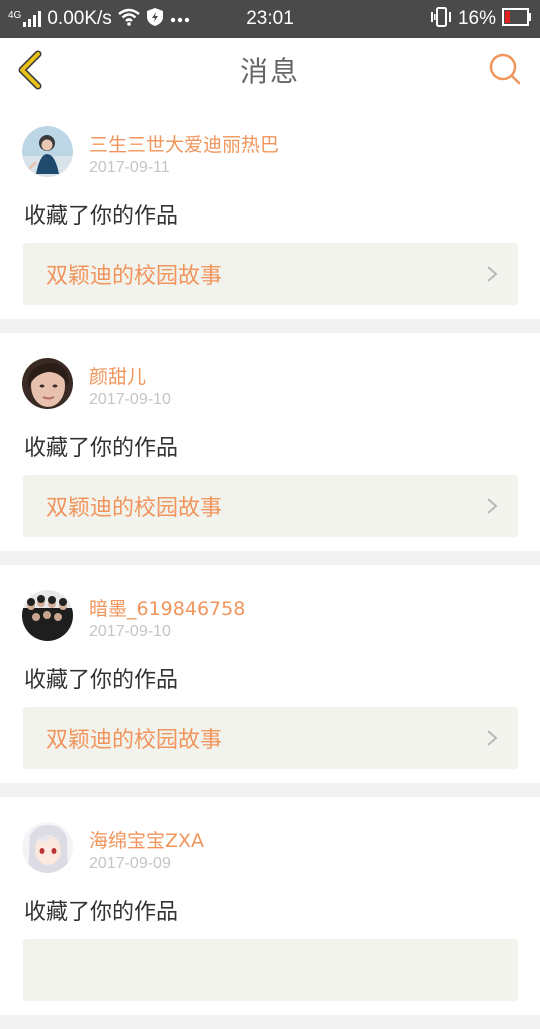 Image resolution: width=540 pixels, height=1029 pixels. I want to click on username: 海绵宝宝ZXA, so click(146, 839).